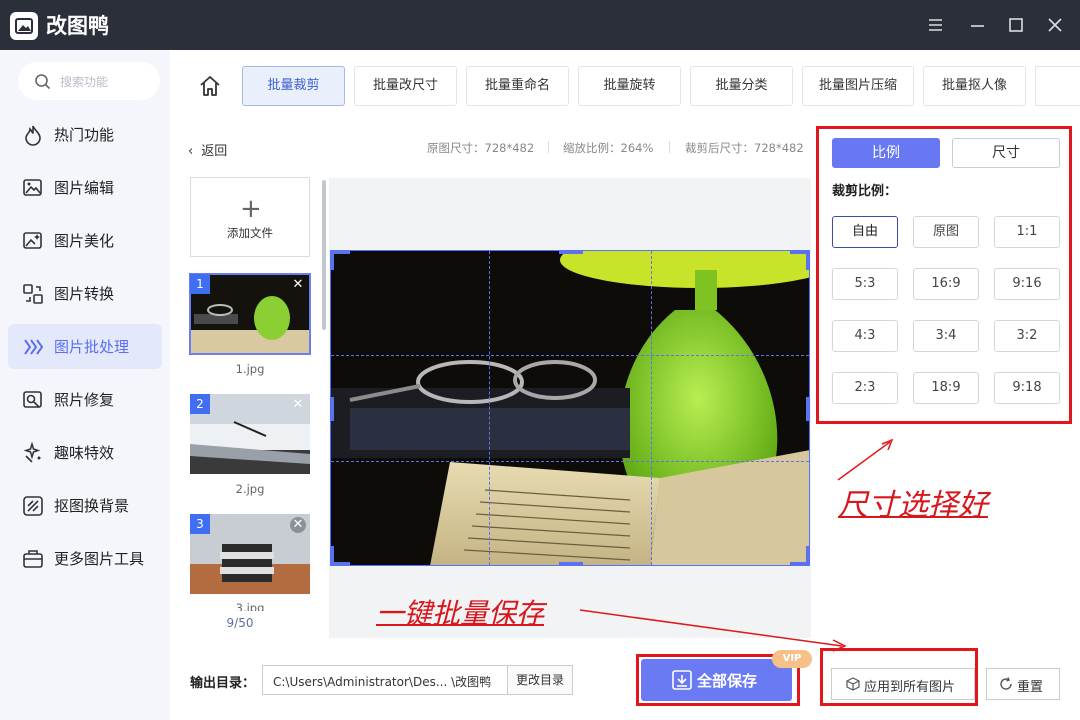  Describe the element at coordinates (1055, 25) in the screenshot. I see `close-icon` at that location.